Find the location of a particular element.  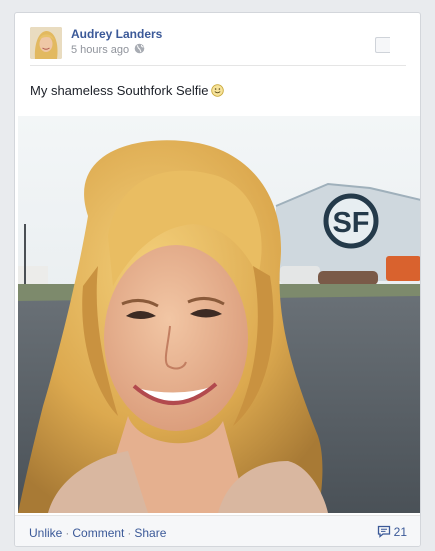

comment-count-value: 21 is located at coordinates (400, 532).